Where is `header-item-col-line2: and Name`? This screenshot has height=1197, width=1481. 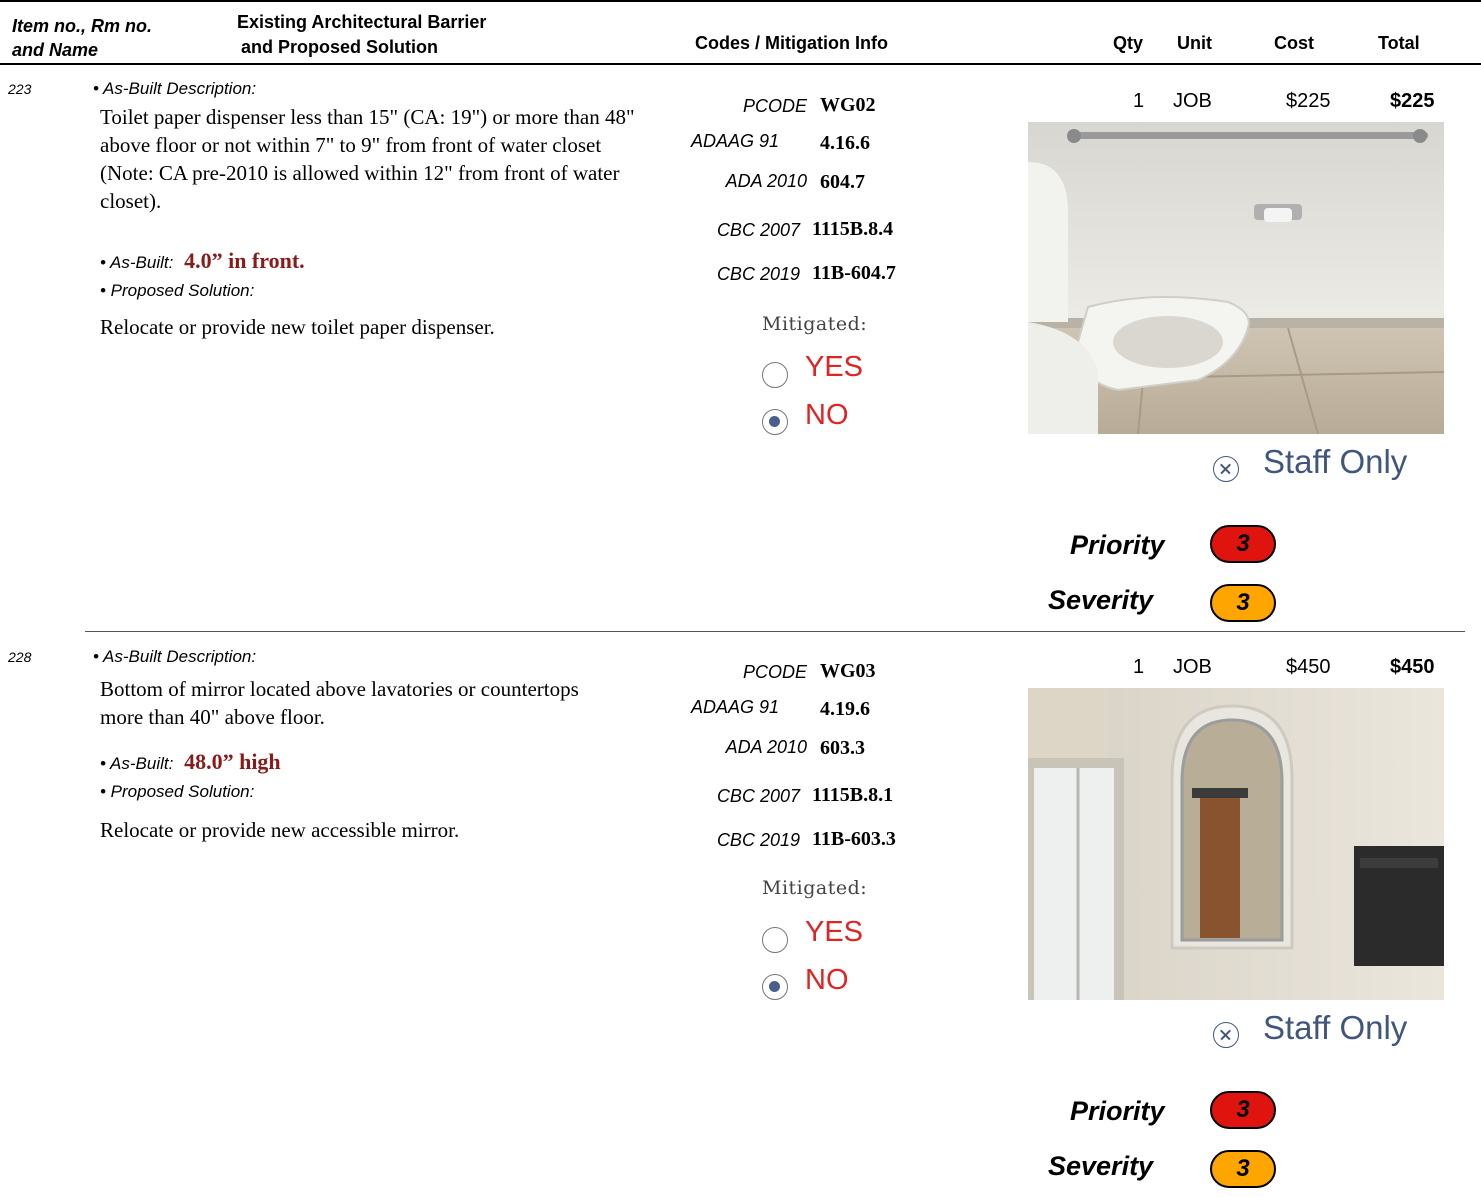 header-item-col-line2: and Name is located at coordinates (55, 50).